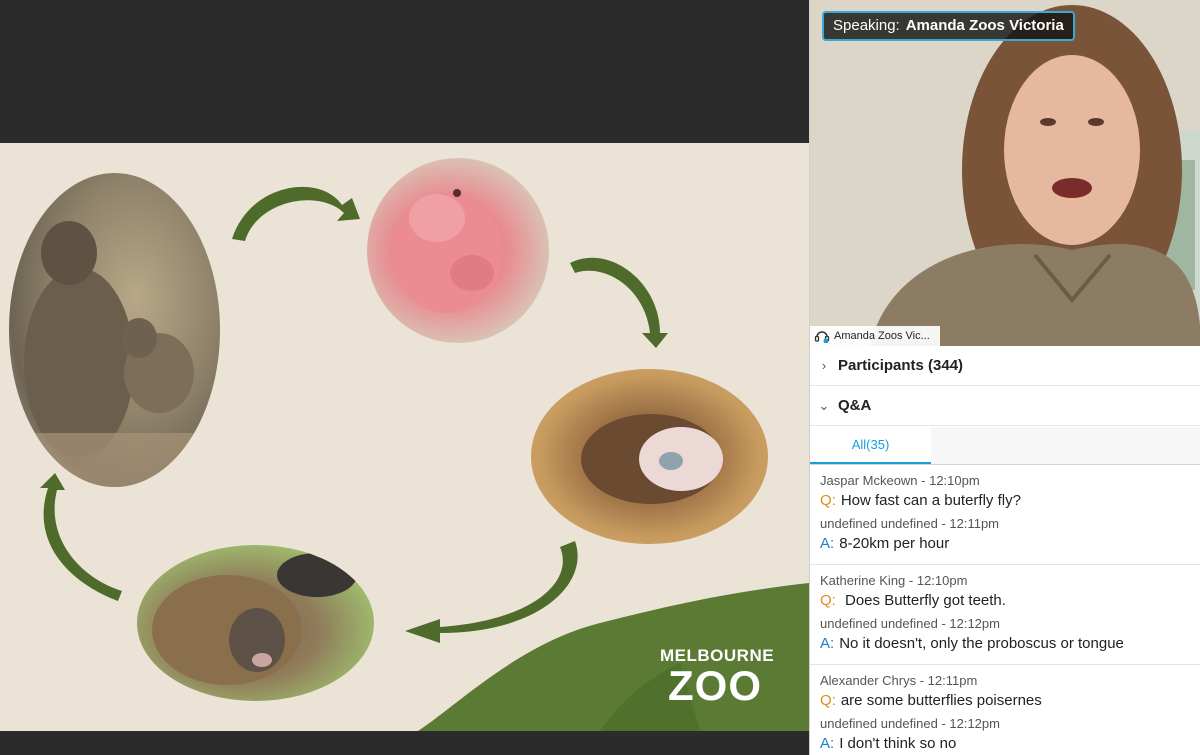 The height and width of the screenshot is (755, 1200). Describe the element at coordinates (715, 685) in the screenshot. I see `logo-line2: ZOO` at that location.